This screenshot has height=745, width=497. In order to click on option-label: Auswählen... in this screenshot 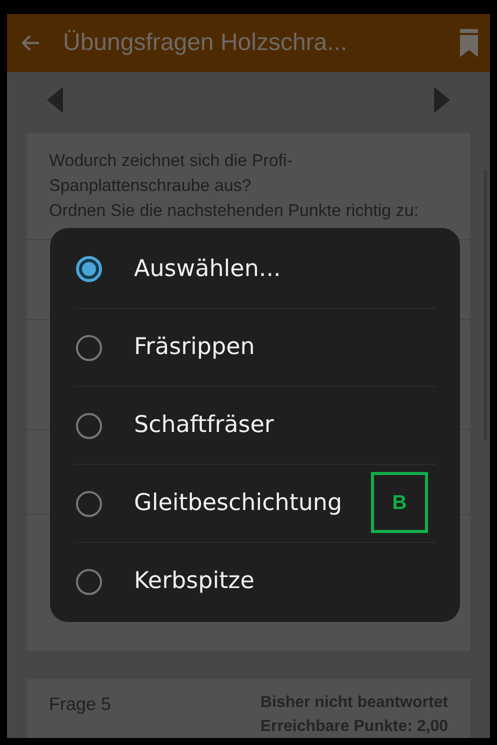, I will do `click(207, 269)`.